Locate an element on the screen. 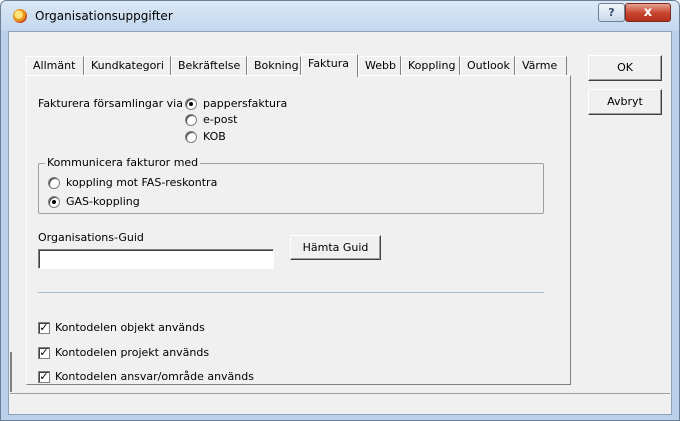 The height and width of the screenshot is (421, 680). close-button: x is located at coordinates (648, 12).